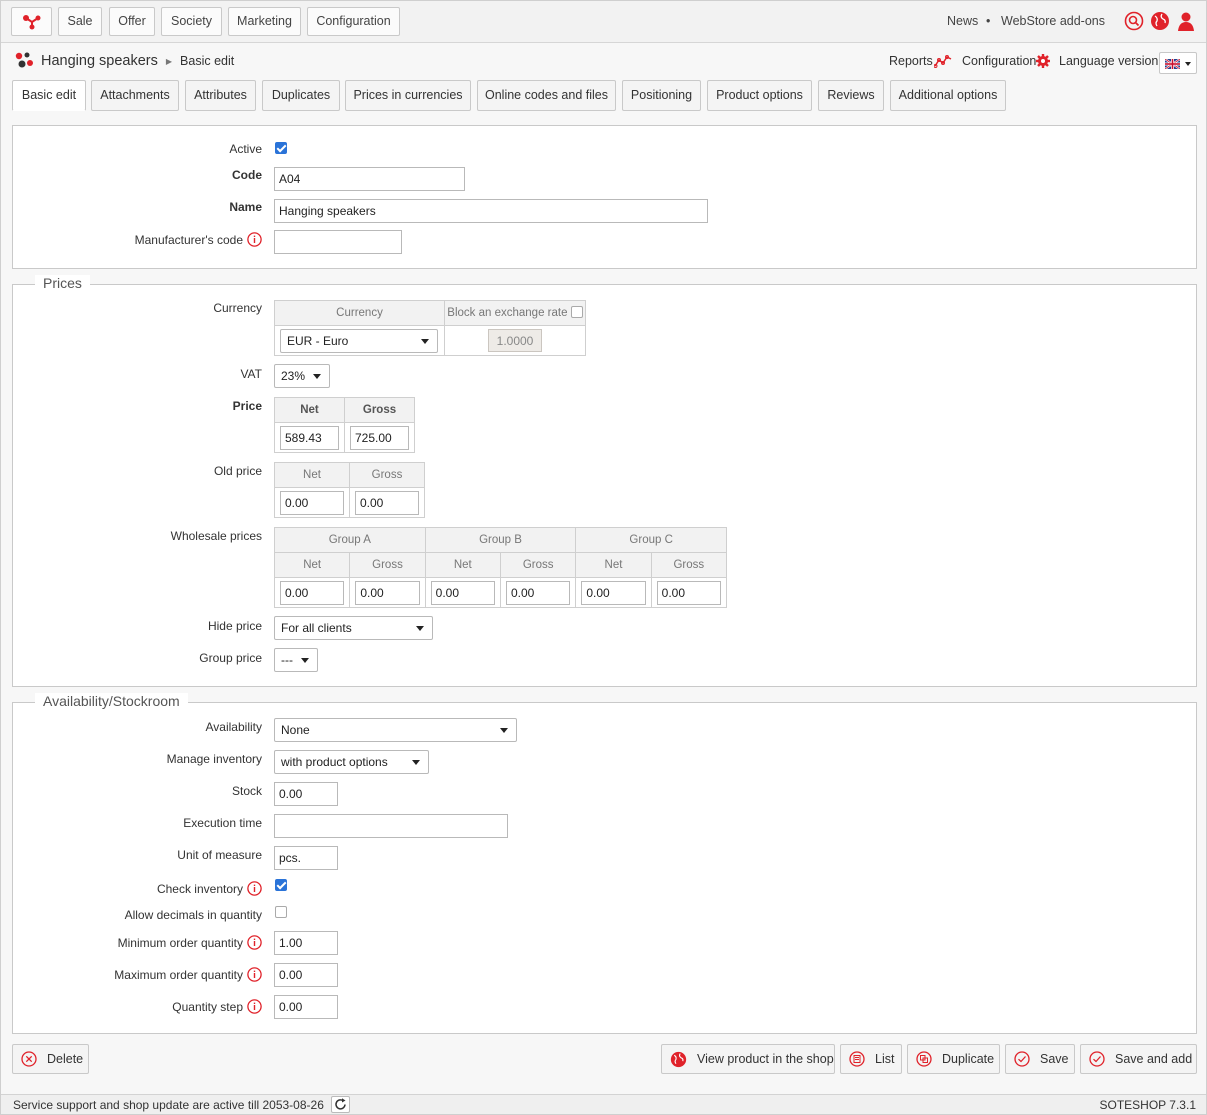  I want to click on quantity-step-input: 0.00, so click(306, 1007).